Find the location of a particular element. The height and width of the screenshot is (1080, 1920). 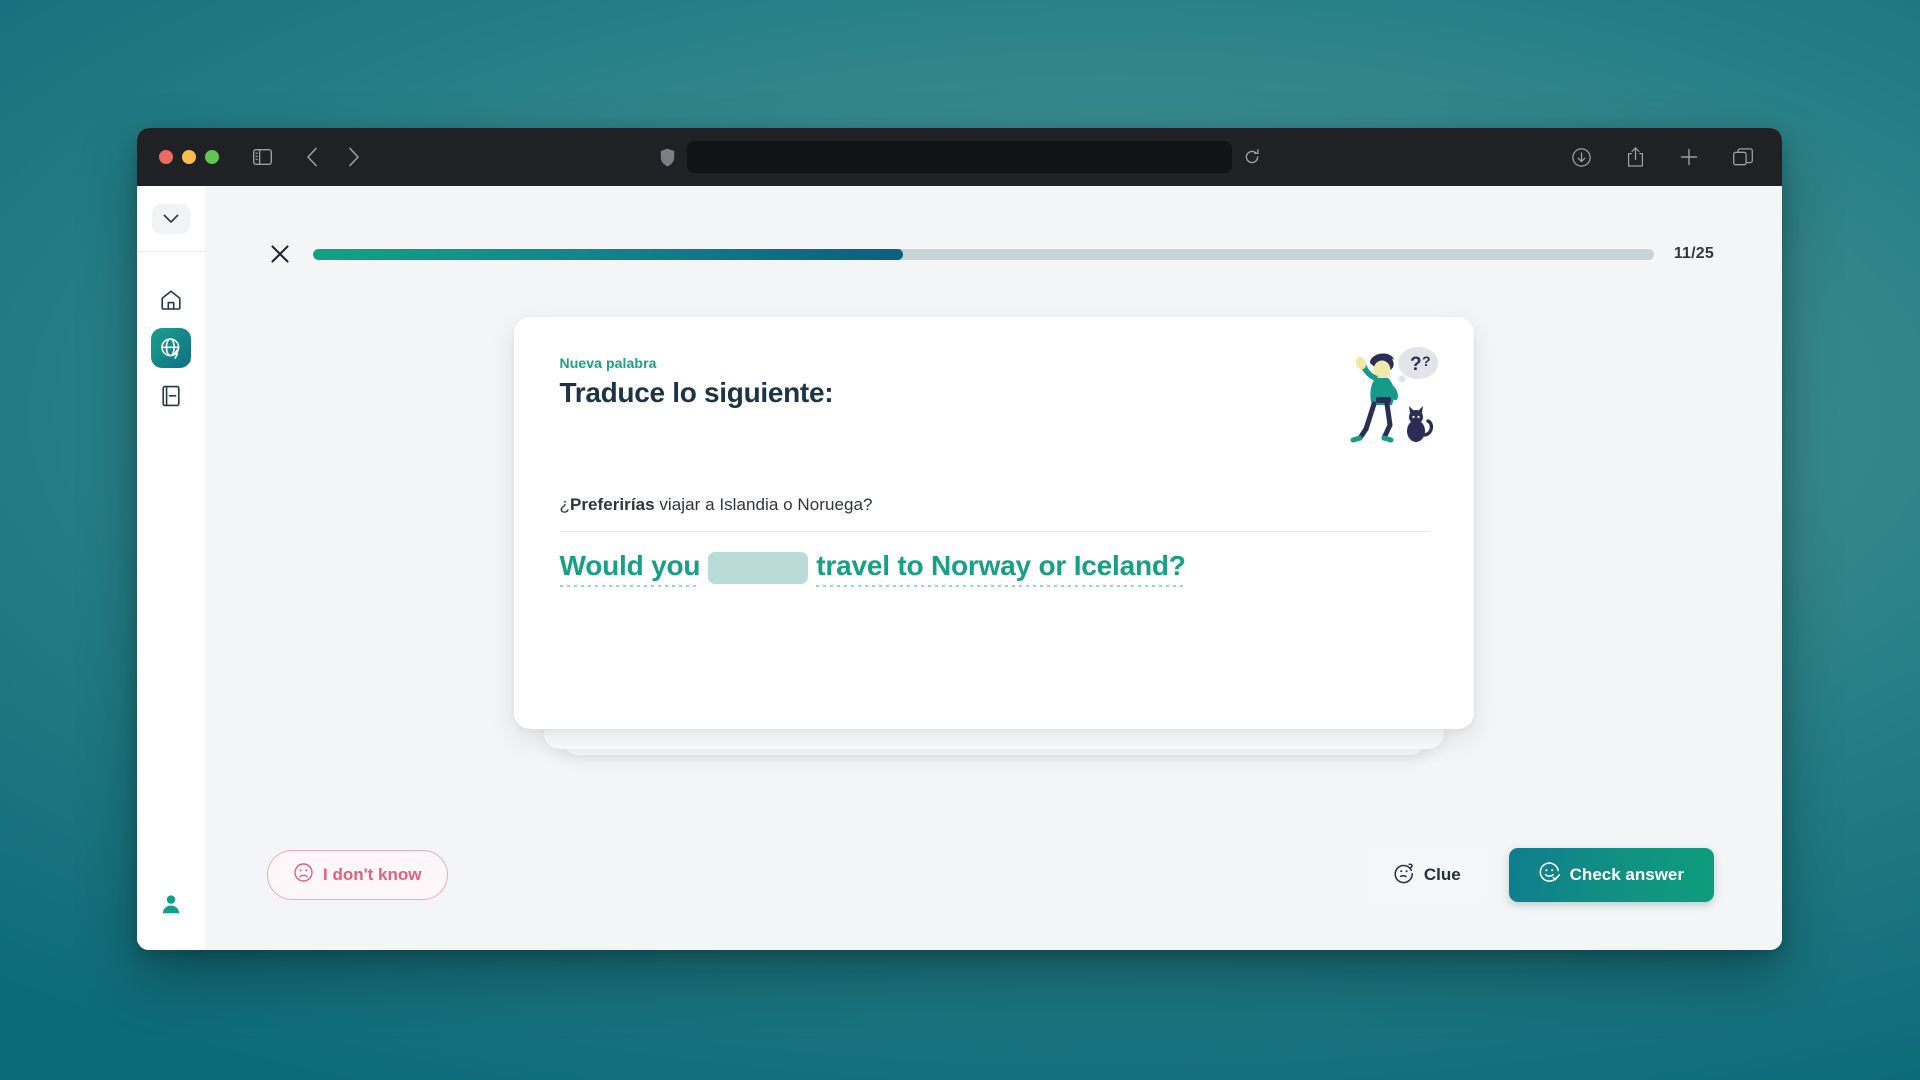

window-traffic-lights is located at coordinates (189, 157).